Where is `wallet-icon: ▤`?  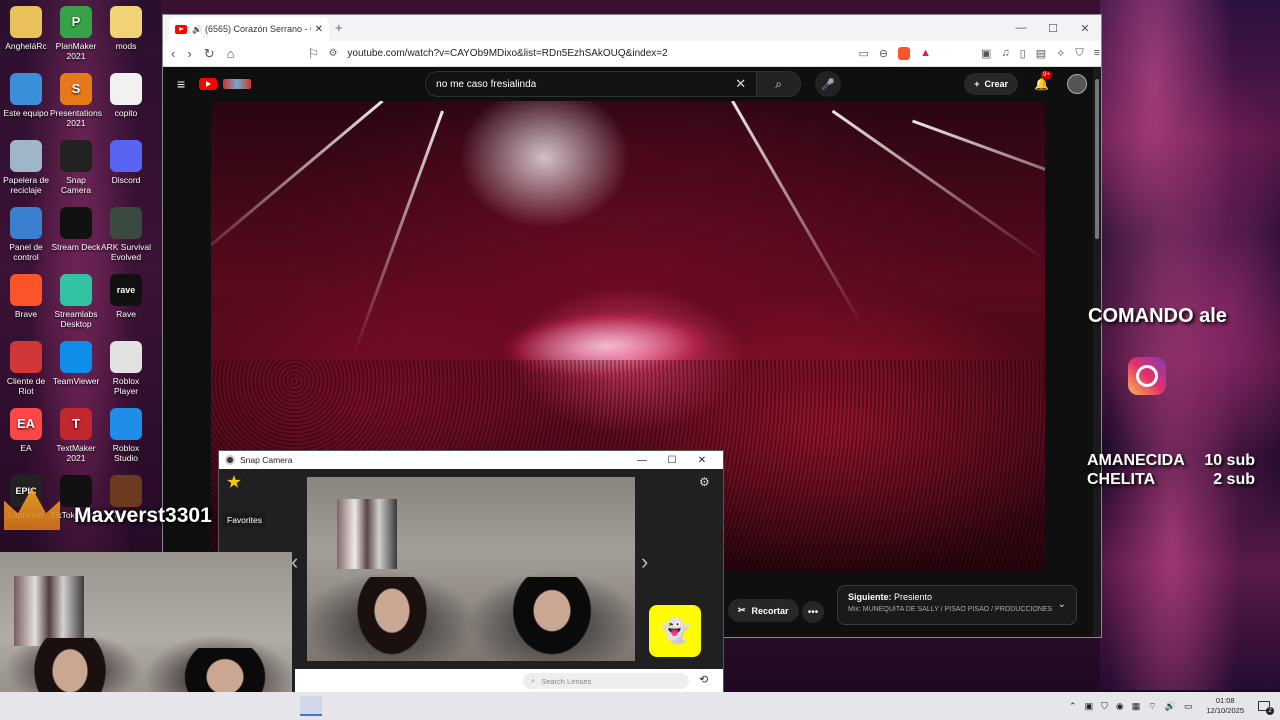 wallet-icon: ▤ is located at coordinates (1041, 53).